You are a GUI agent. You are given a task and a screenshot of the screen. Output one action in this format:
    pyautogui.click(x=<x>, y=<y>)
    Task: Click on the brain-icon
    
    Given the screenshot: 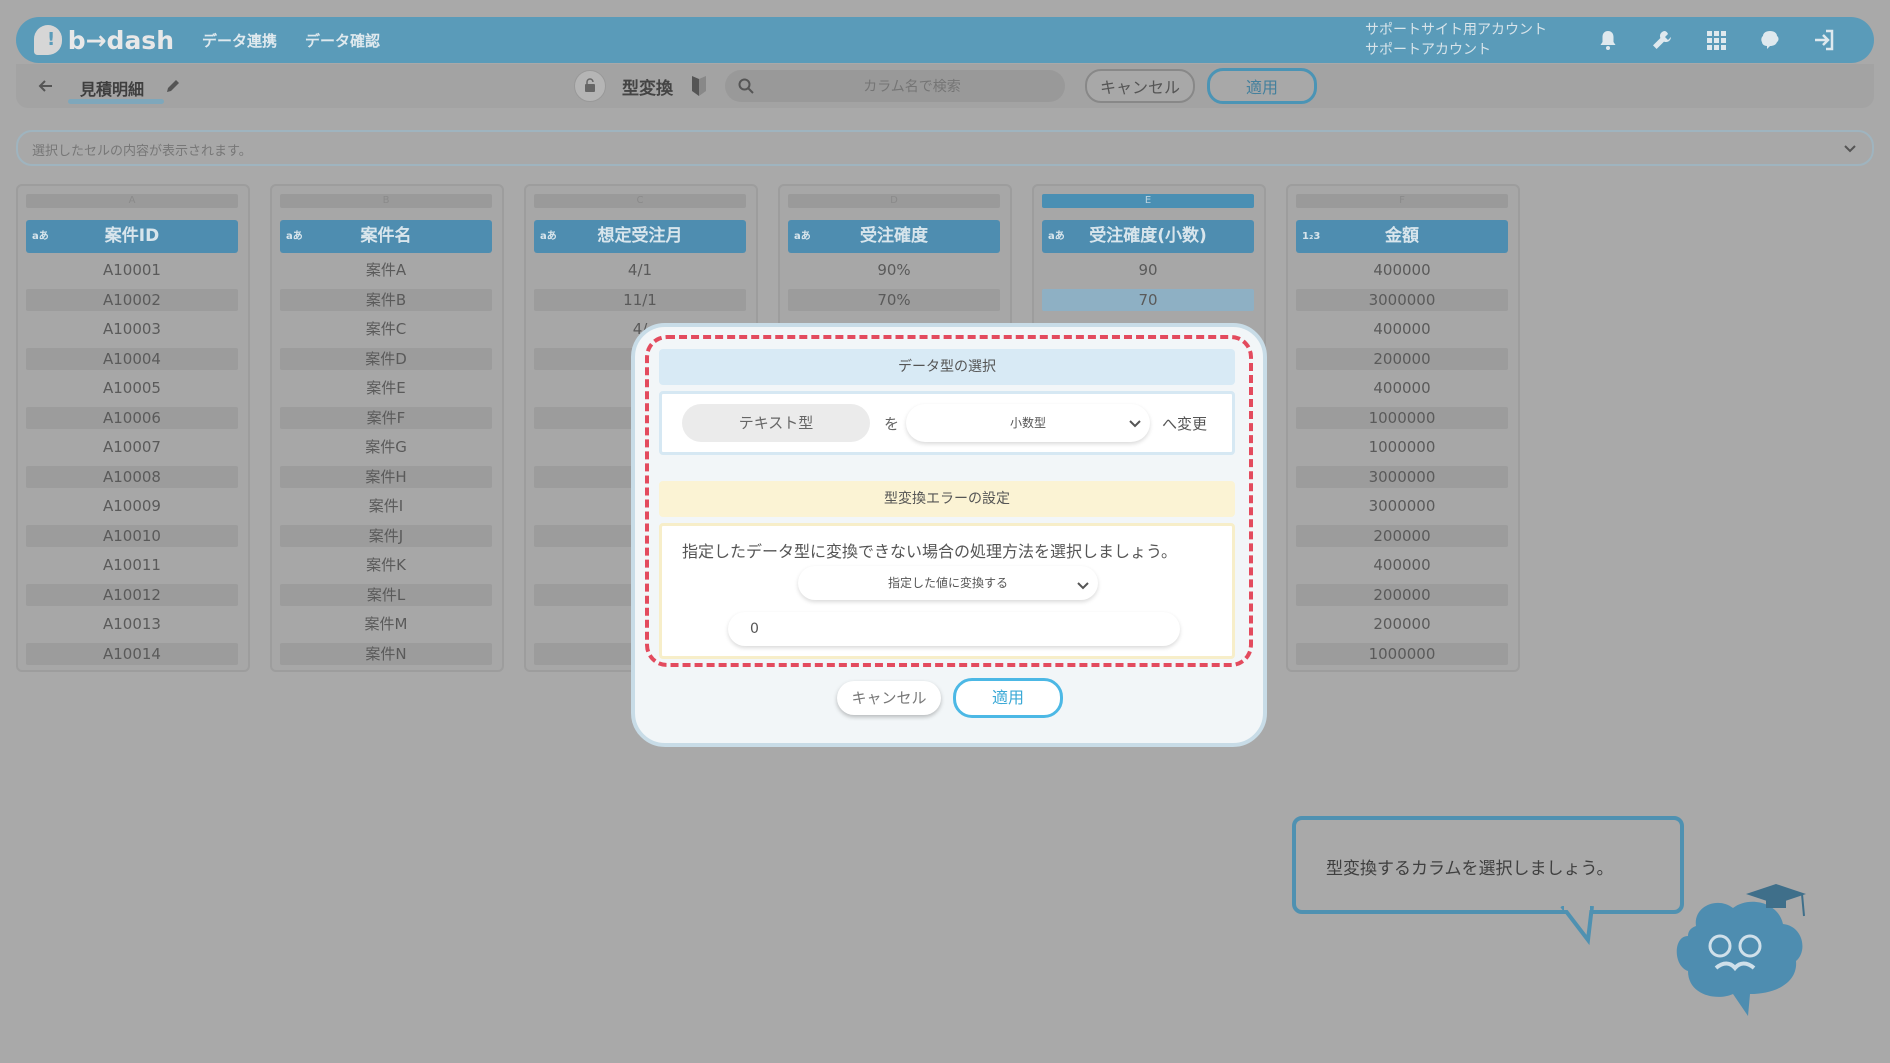 What is the action you would take?
    pyautogui.click(x=1770, y=40)
    